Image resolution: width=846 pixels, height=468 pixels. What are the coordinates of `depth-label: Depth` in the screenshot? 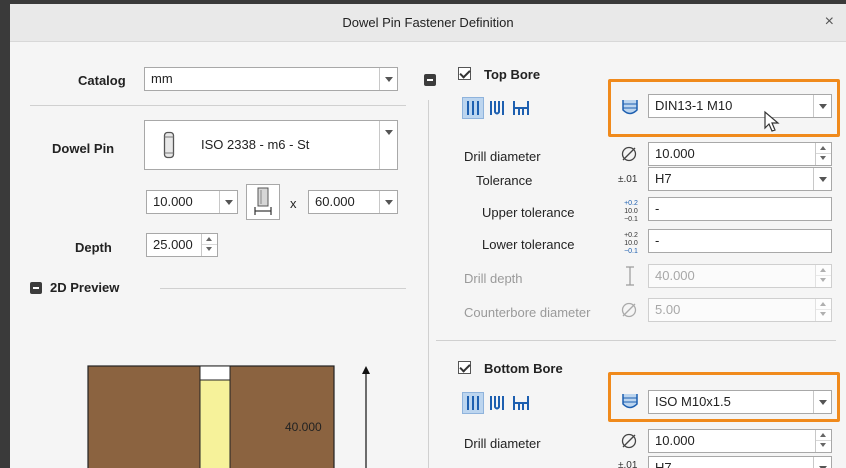 It's located at (93, 247).